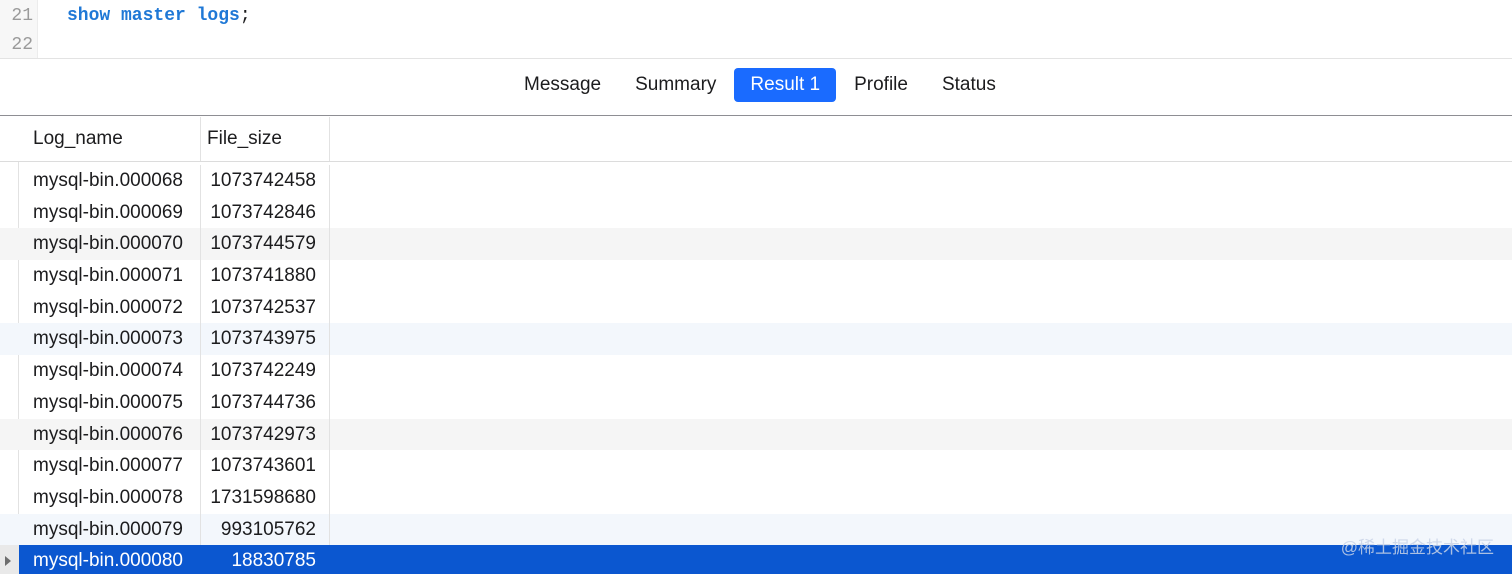  Describe the element at coordinates (265, 212) in the screenshot. I see `file-size-cell: 1073742846` at that location.